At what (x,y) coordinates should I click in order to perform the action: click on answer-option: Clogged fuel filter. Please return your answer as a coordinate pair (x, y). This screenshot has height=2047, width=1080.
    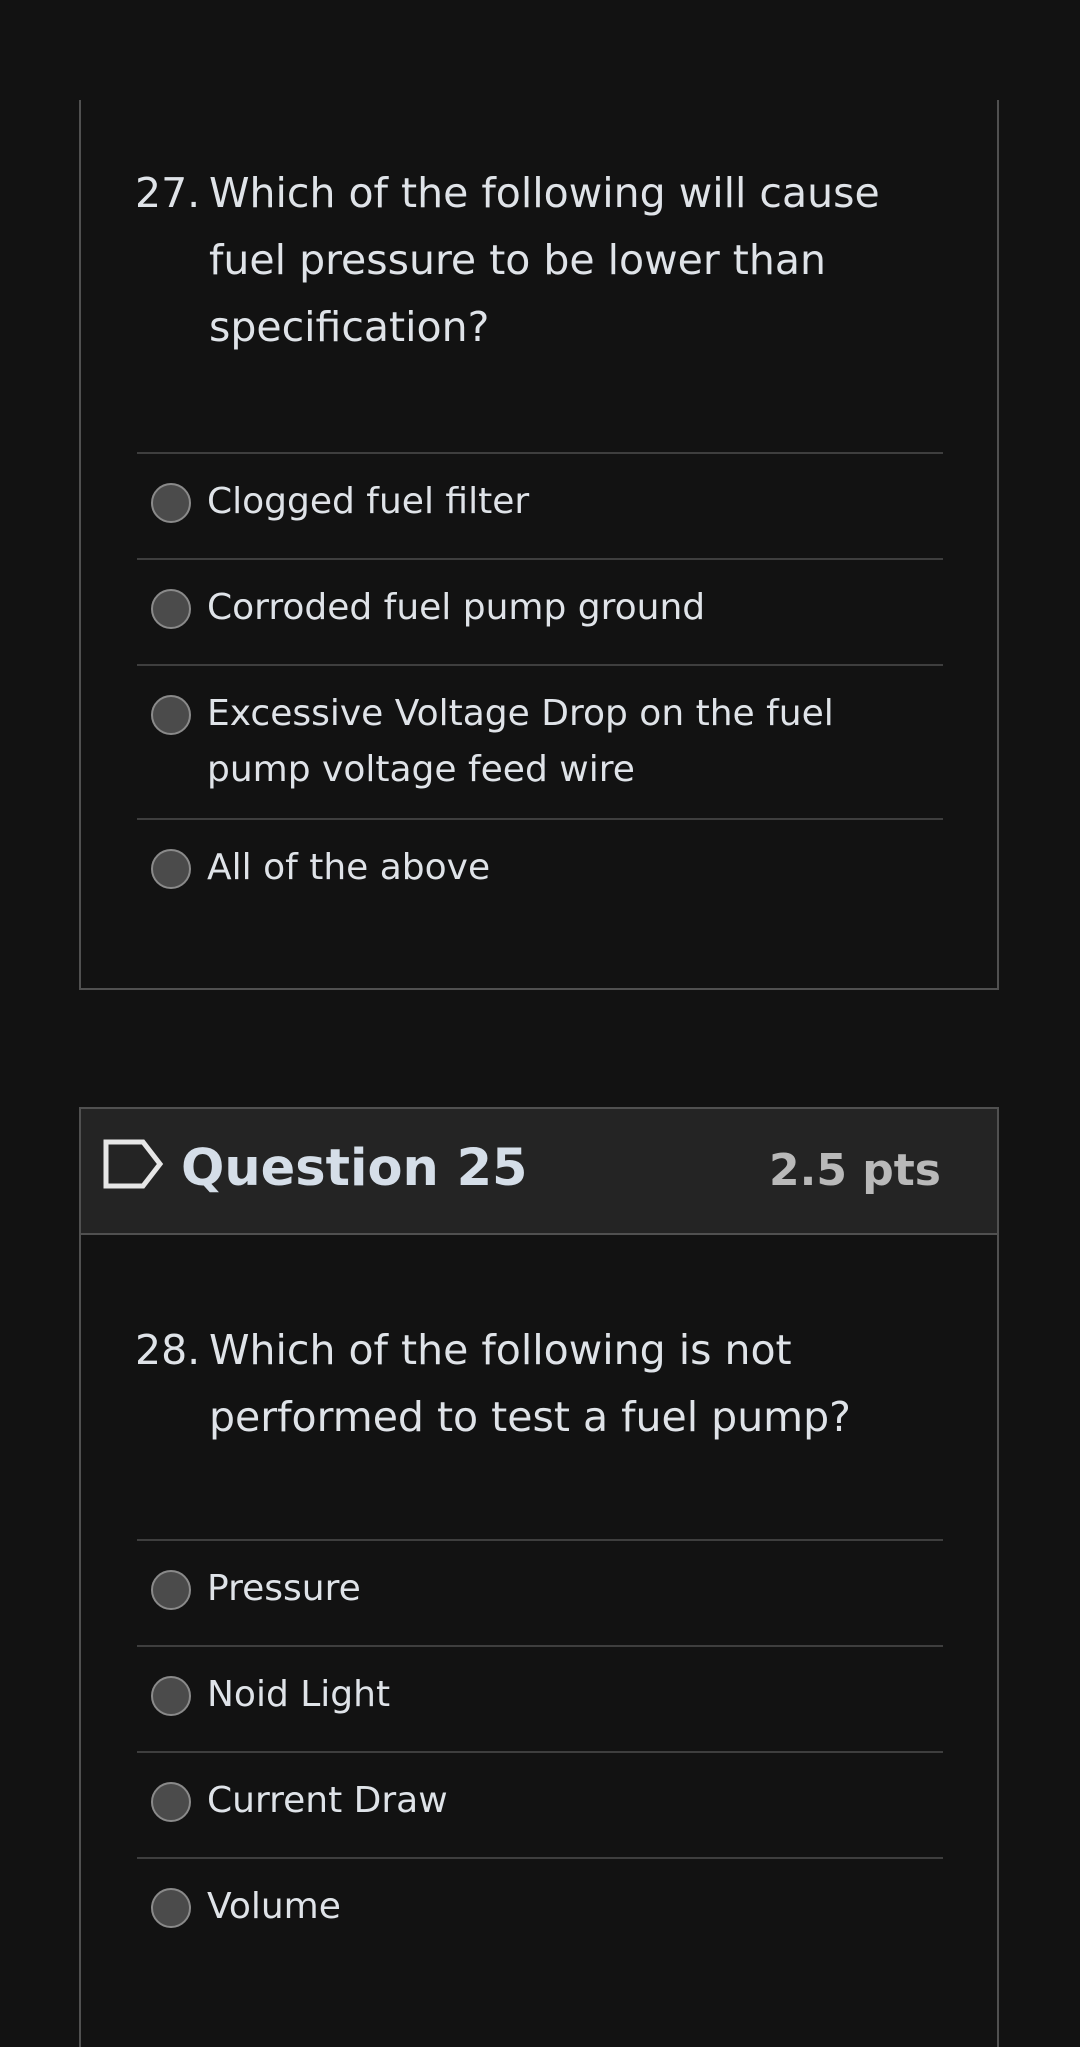
    Looking at the image, I should click on (540, 507).